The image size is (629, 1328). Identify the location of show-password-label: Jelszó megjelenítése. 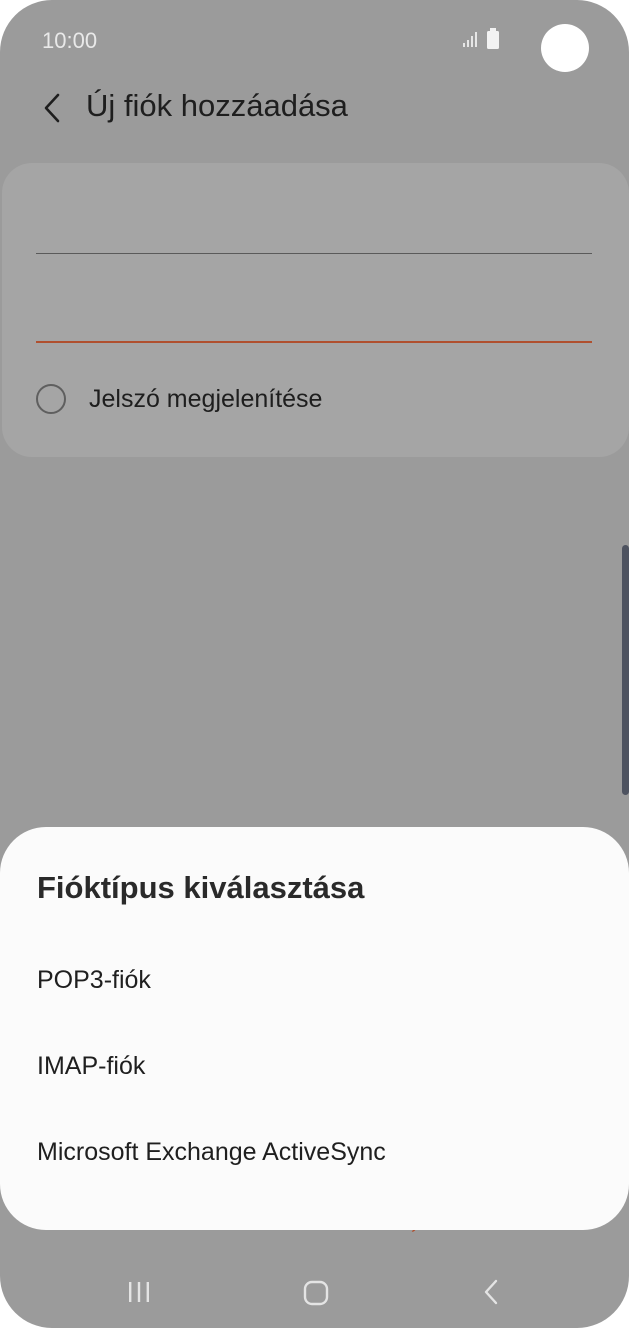
(205, 399).